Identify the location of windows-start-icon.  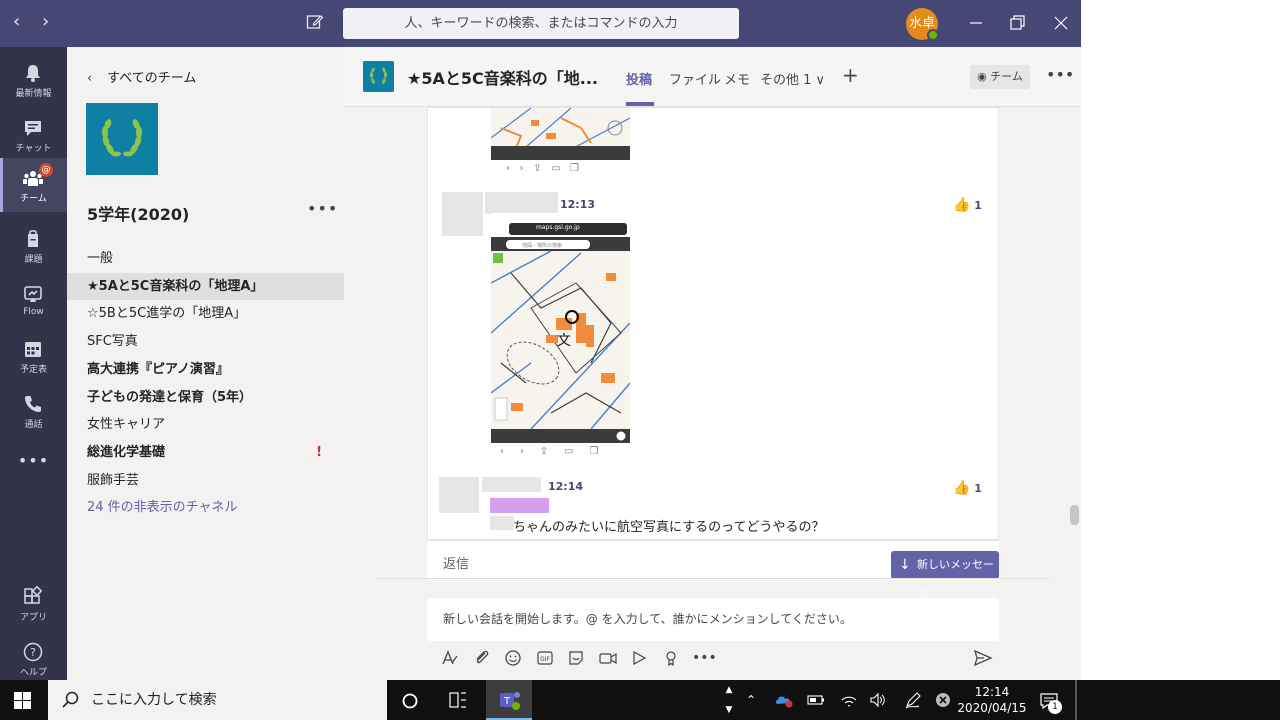
(22, 700).